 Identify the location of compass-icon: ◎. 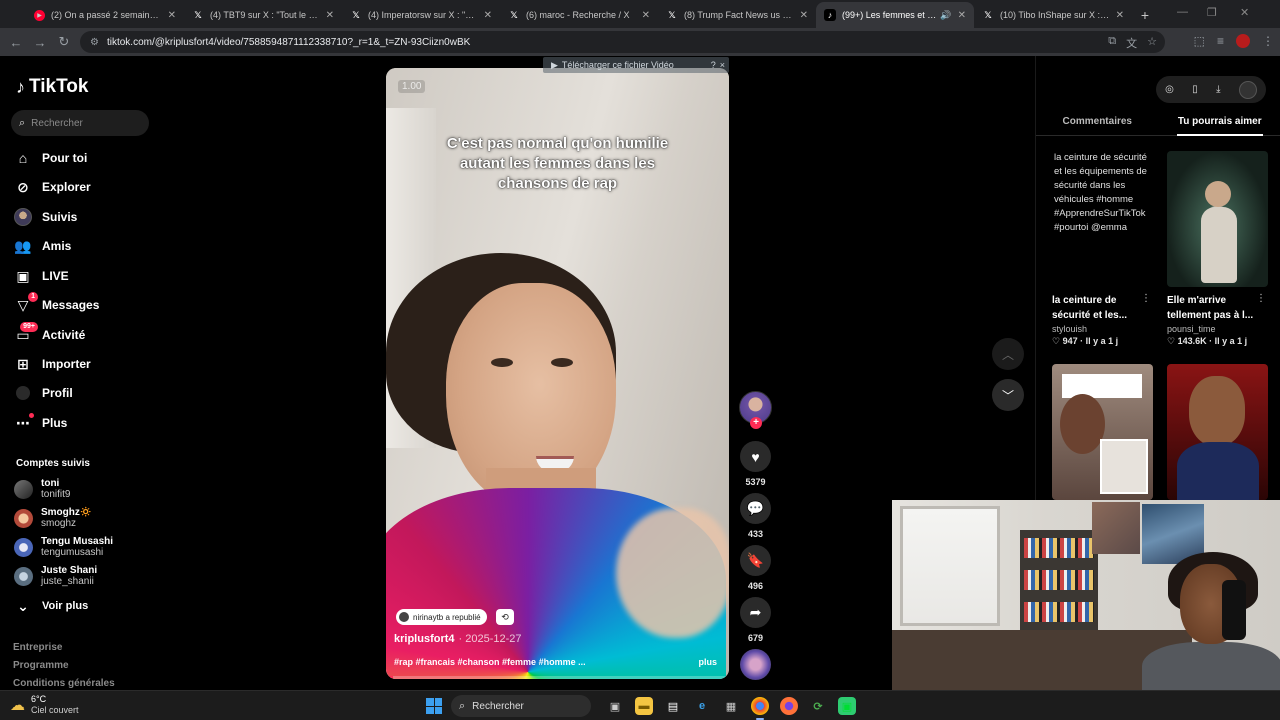
(1169, 89).